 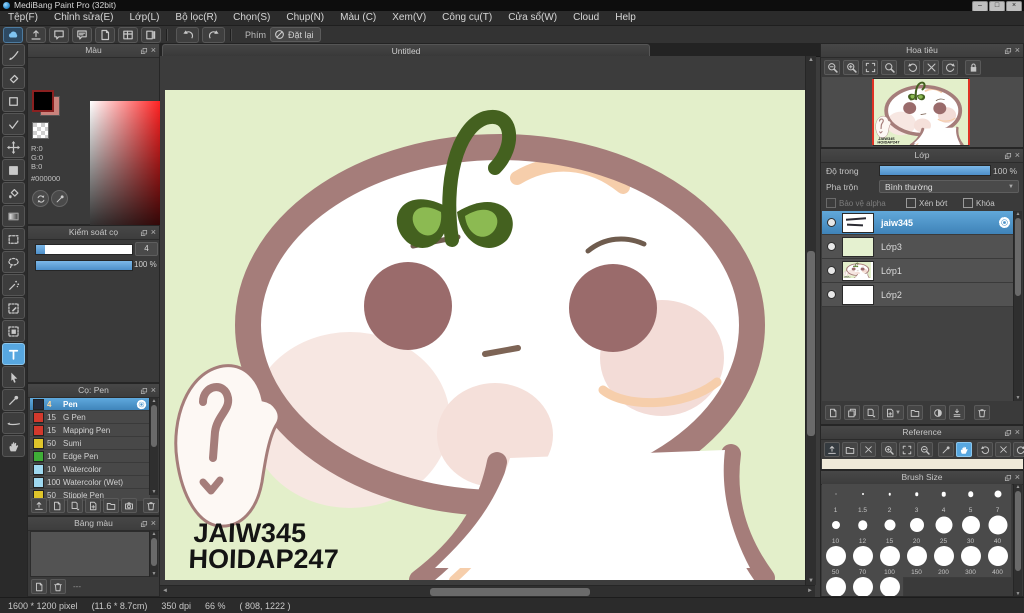 I want to click on nav-rotate-right-button, so click(x=950, y=67).